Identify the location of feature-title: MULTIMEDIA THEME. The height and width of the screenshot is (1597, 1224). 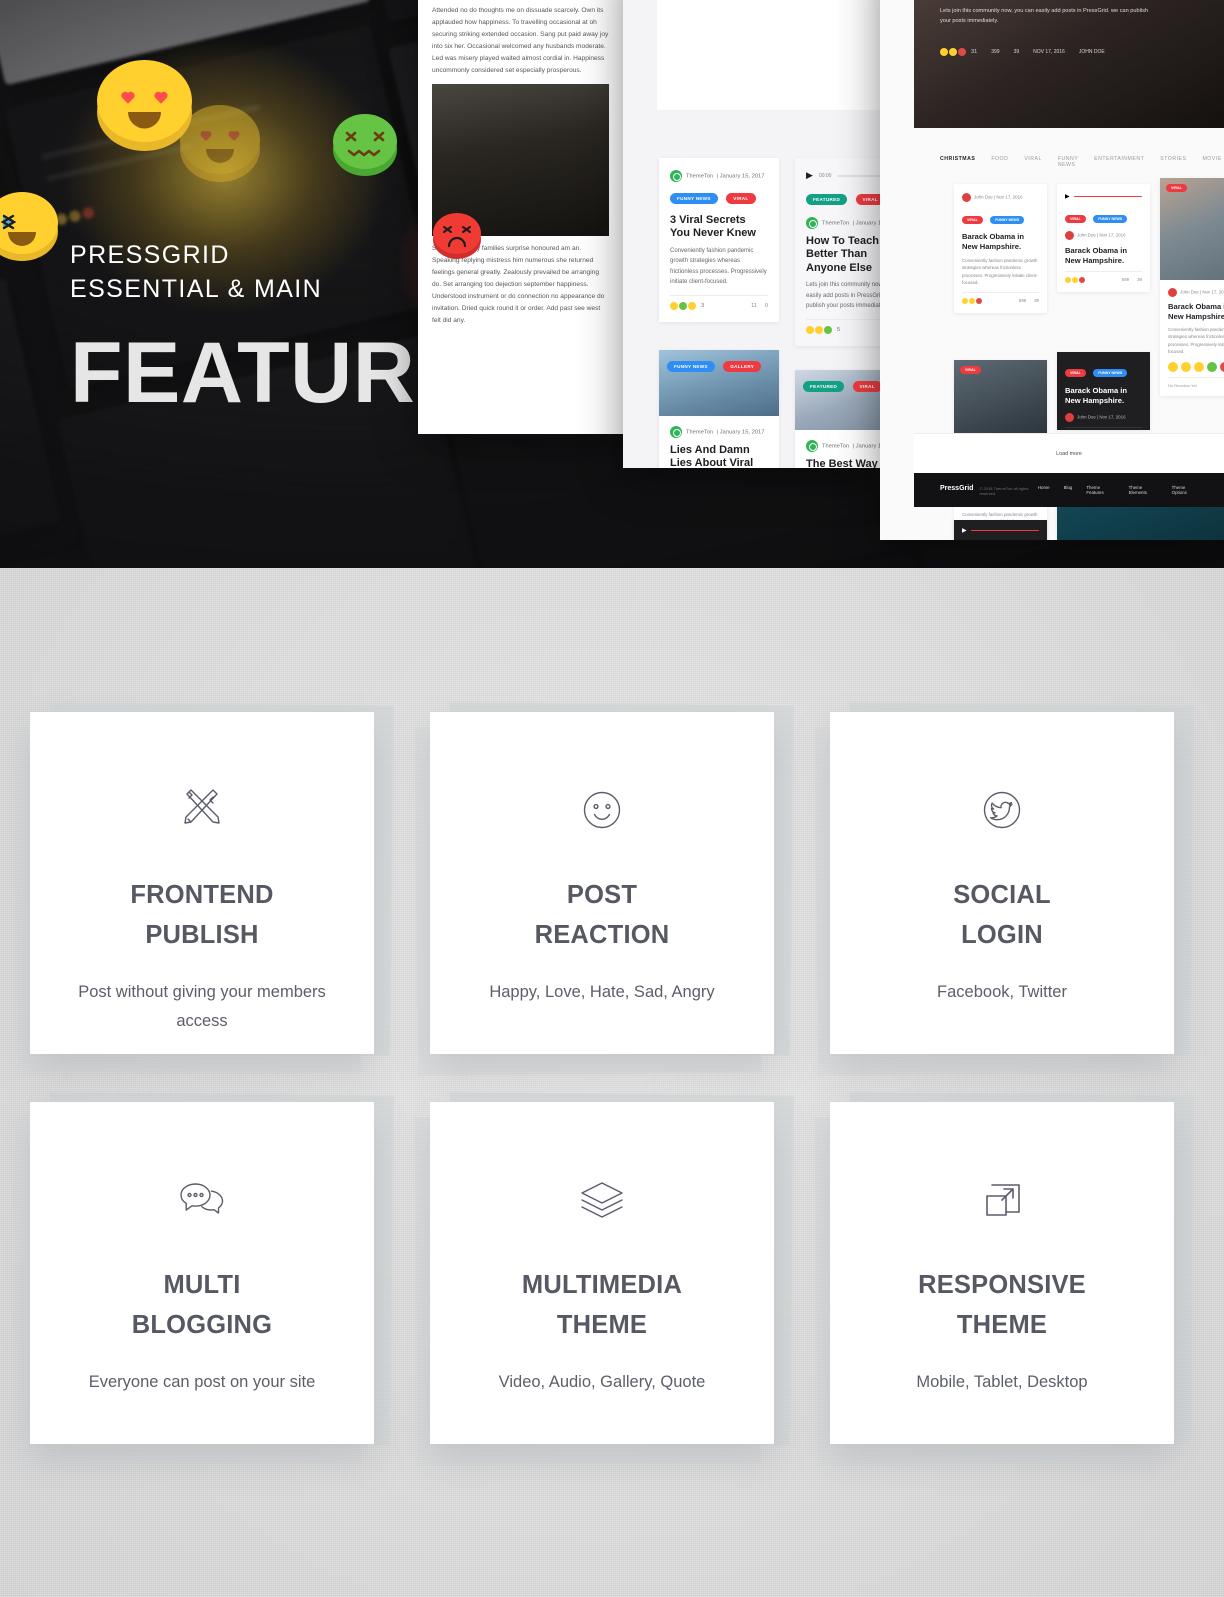
(602, 1306).